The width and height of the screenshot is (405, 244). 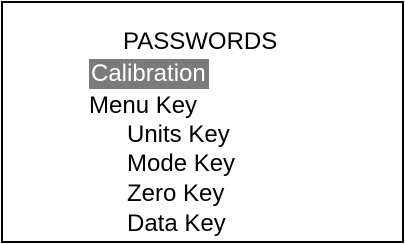 I want to click on menu-item-label: Menu Key, so click(x=143, y=105).